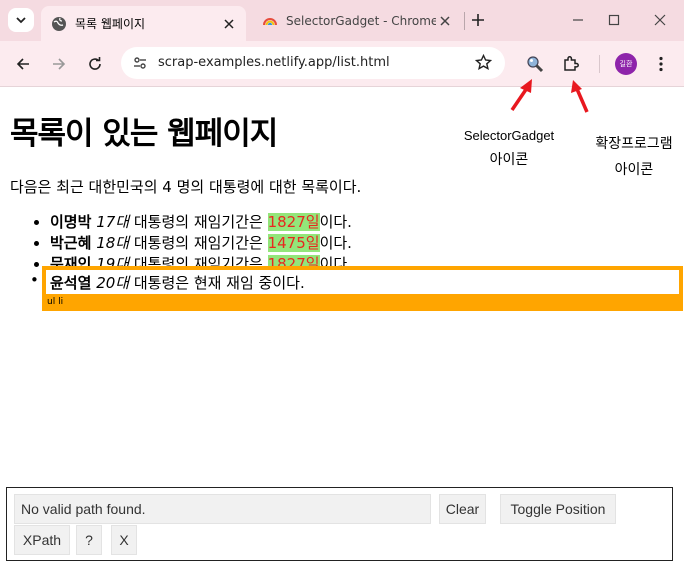  I want to click on arrow-to-selectorgadget-icon, so click(521, 95).